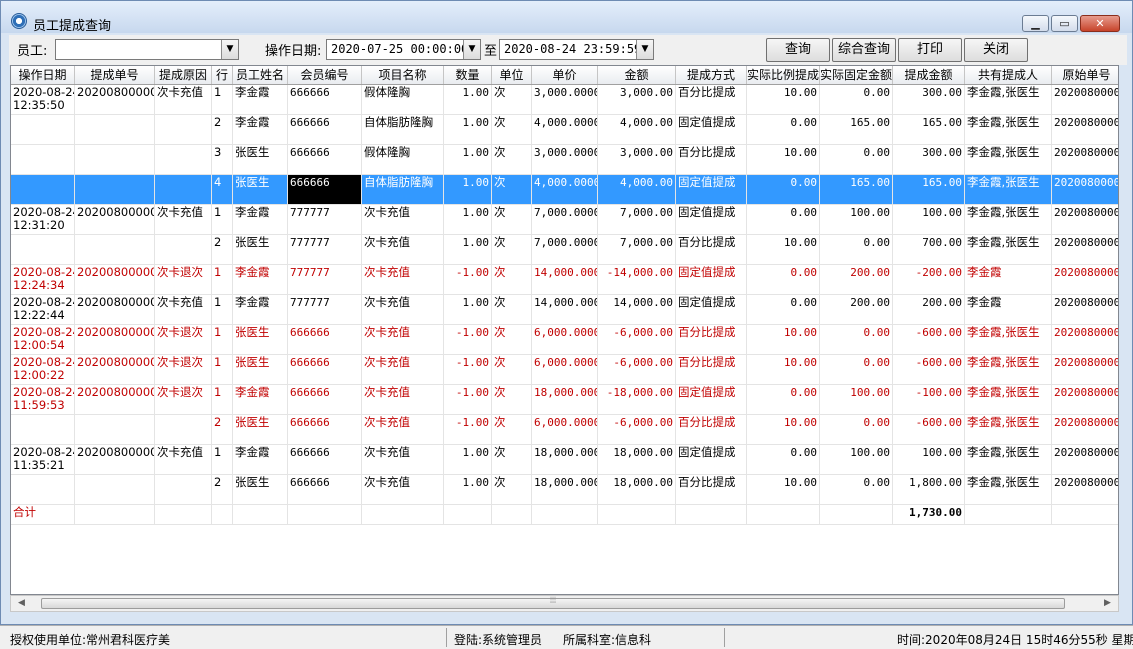  What do you see at coordinates (637, 280) in the screenshot?
I see `amount-cell: -14,000.00` at bounding box center [637, 280].